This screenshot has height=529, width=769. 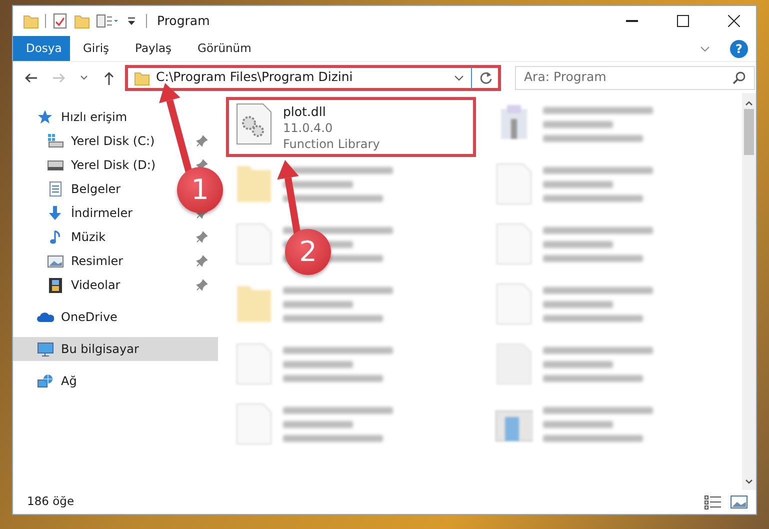 I want to click on sidebar-label: Müzik, so click(x=88, y=237).